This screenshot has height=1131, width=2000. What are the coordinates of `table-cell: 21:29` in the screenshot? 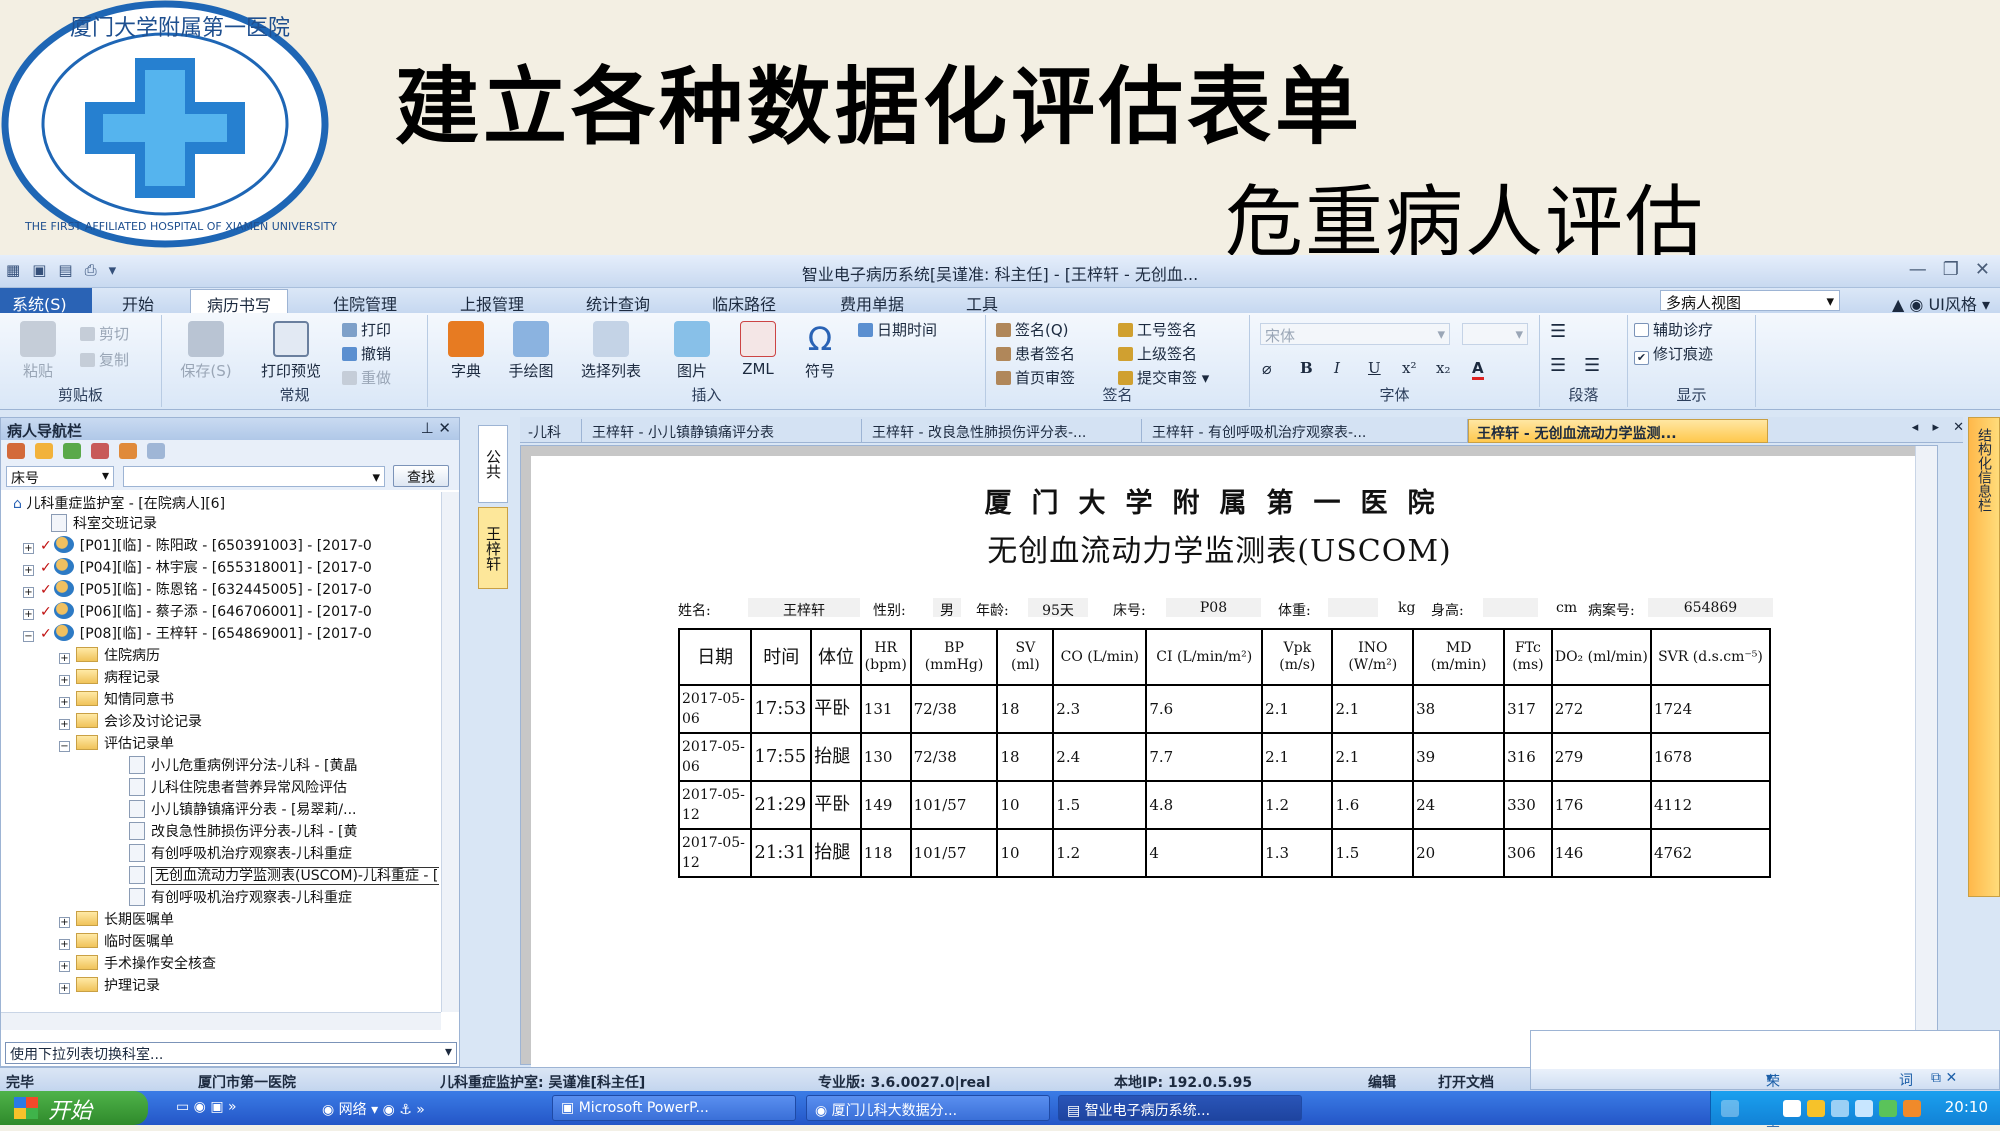 It's located at (781, 805).